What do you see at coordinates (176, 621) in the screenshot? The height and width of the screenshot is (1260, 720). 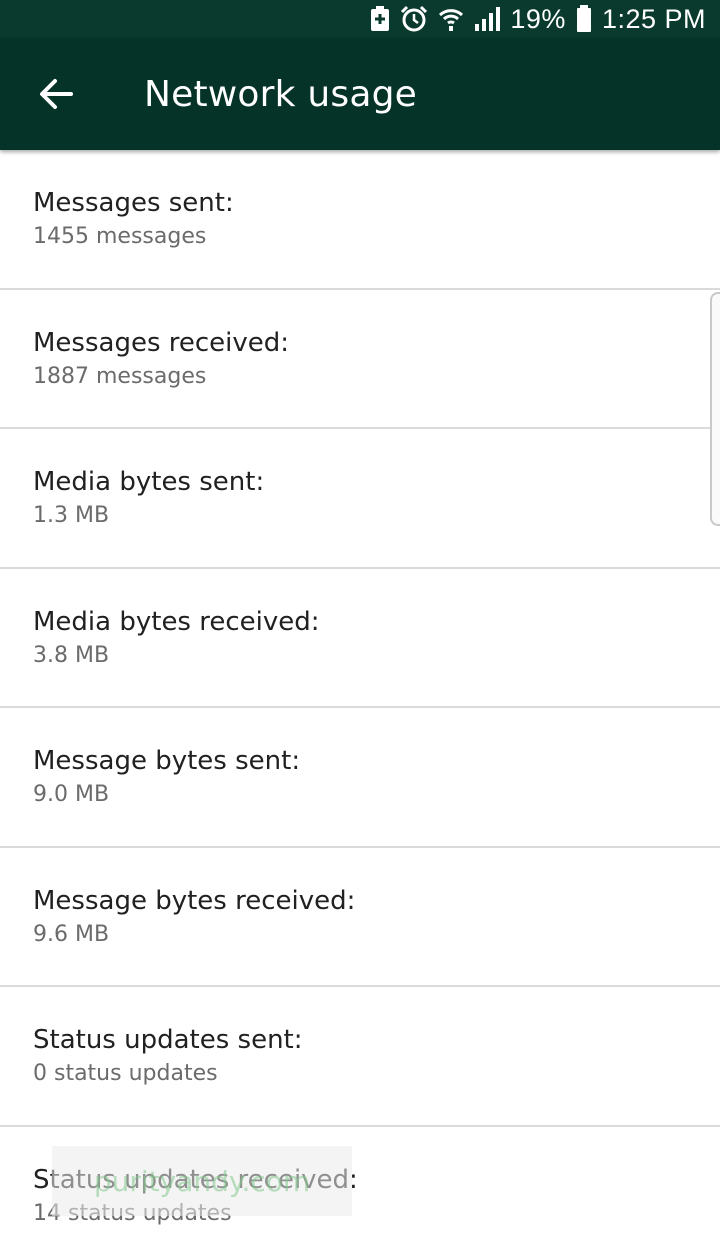 I see `stat-label: Media bytes received:` at bounding box center [176, 621].